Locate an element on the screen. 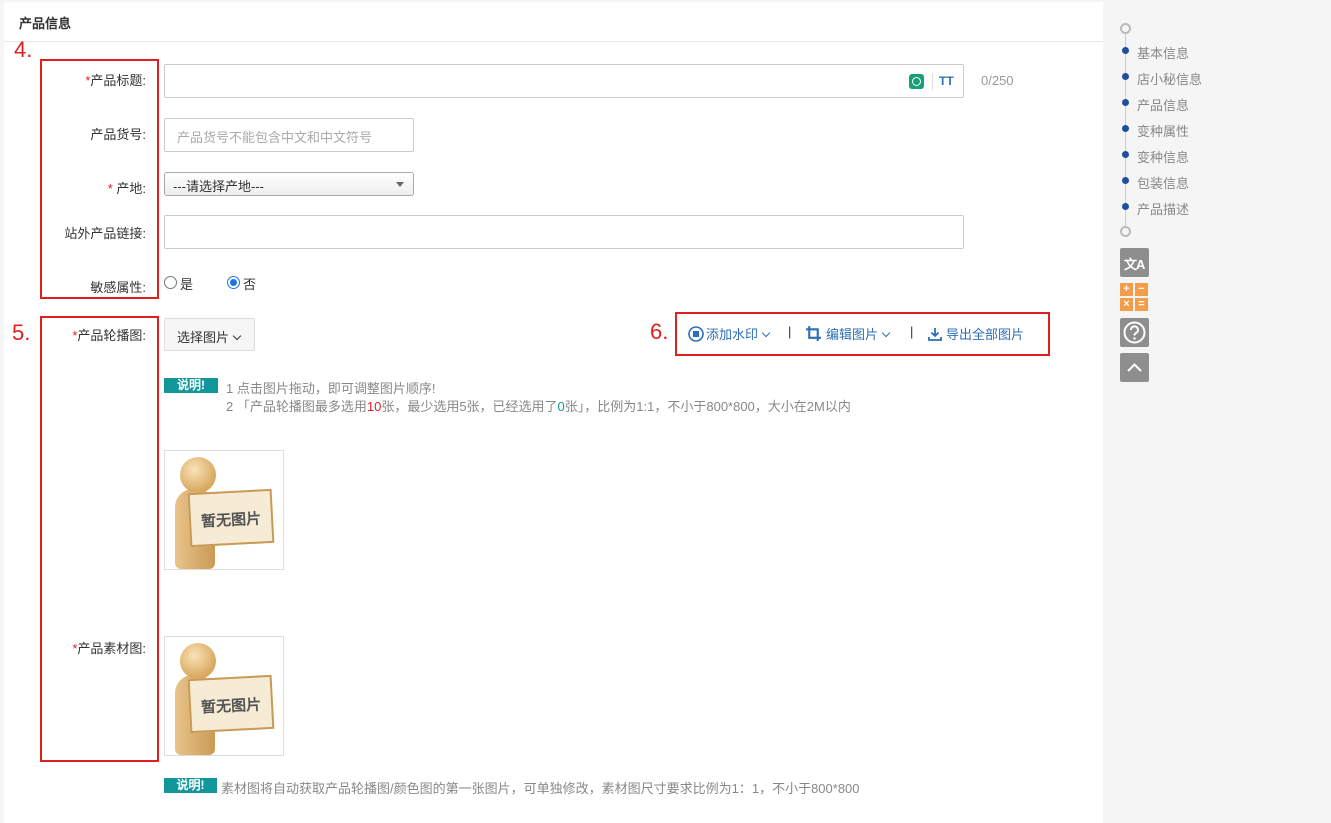  back-to-top-button is located at coordinates (1134, 367).